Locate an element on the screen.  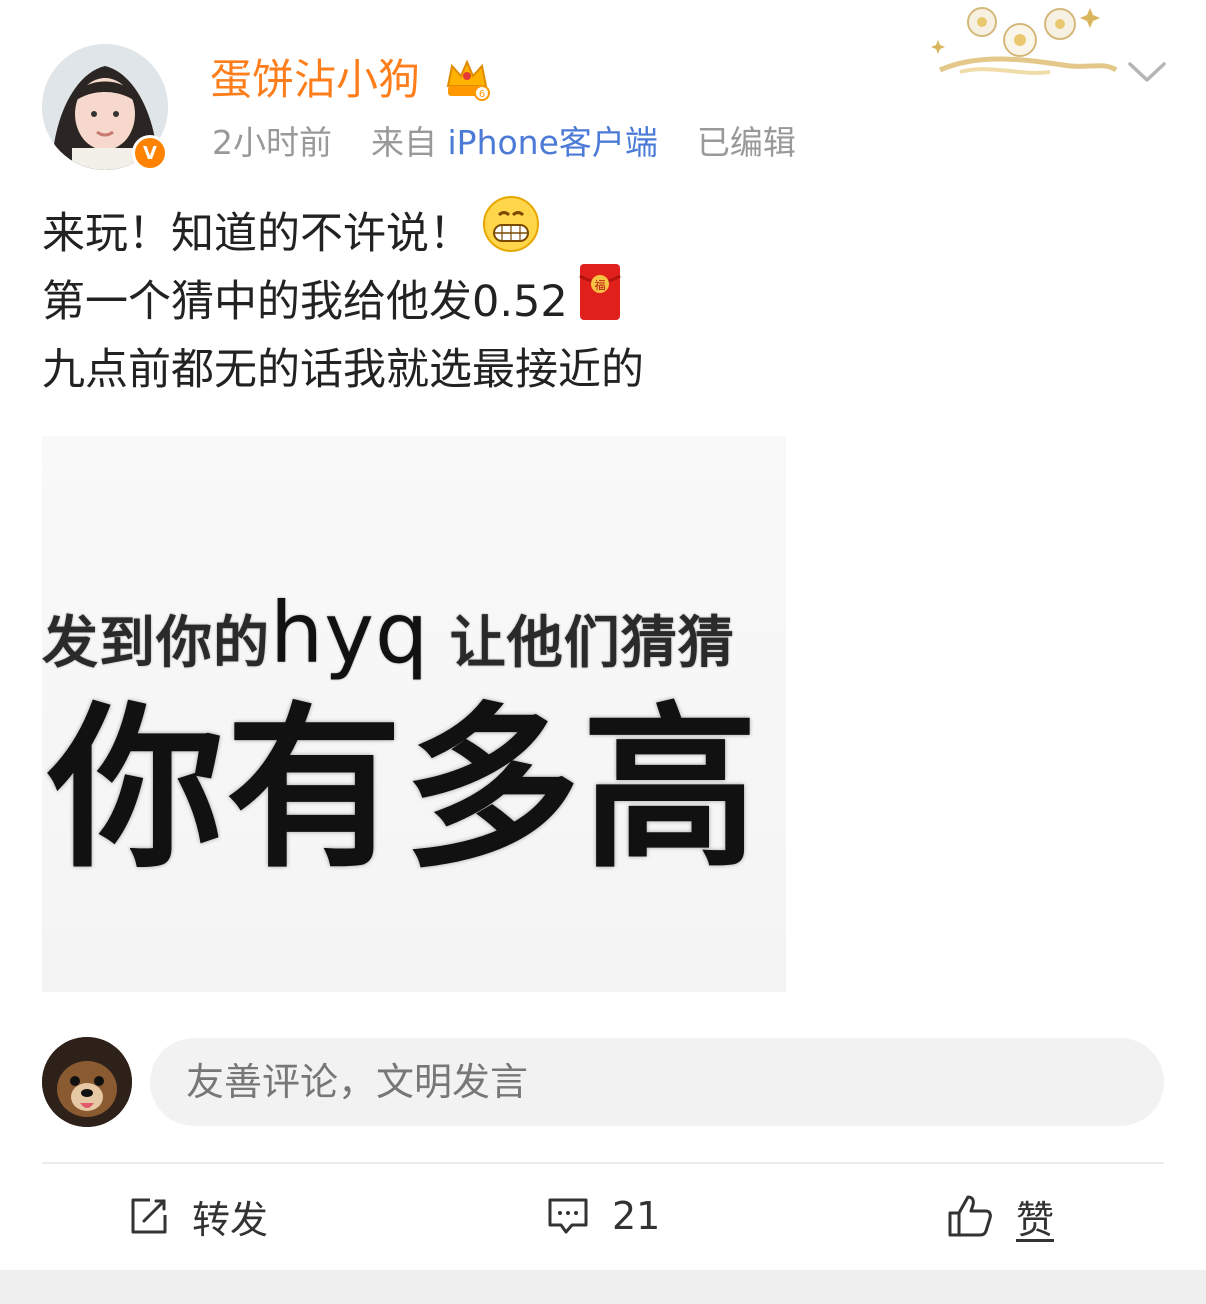
bouquet-decoration-icon is located at coordinates (1024, 41).